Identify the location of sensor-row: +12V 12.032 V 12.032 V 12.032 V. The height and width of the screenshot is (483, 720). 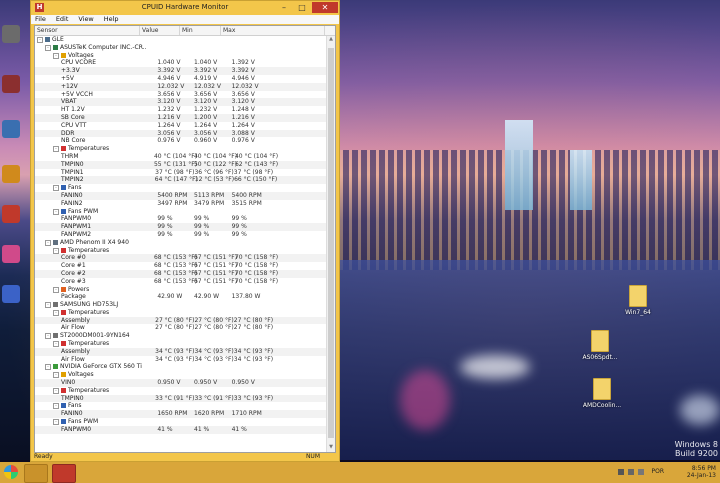
(181, 86).